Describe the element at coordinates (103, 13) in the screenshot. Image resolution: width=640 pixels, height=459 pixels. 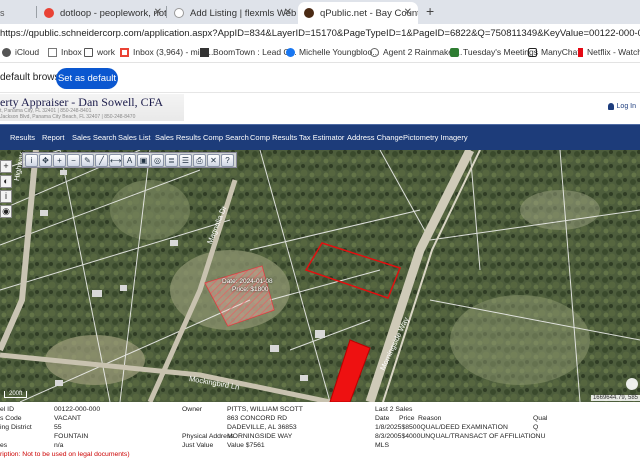
I see `tab-dotloop: dotloop - peoplework, not pap ✕` at that location.